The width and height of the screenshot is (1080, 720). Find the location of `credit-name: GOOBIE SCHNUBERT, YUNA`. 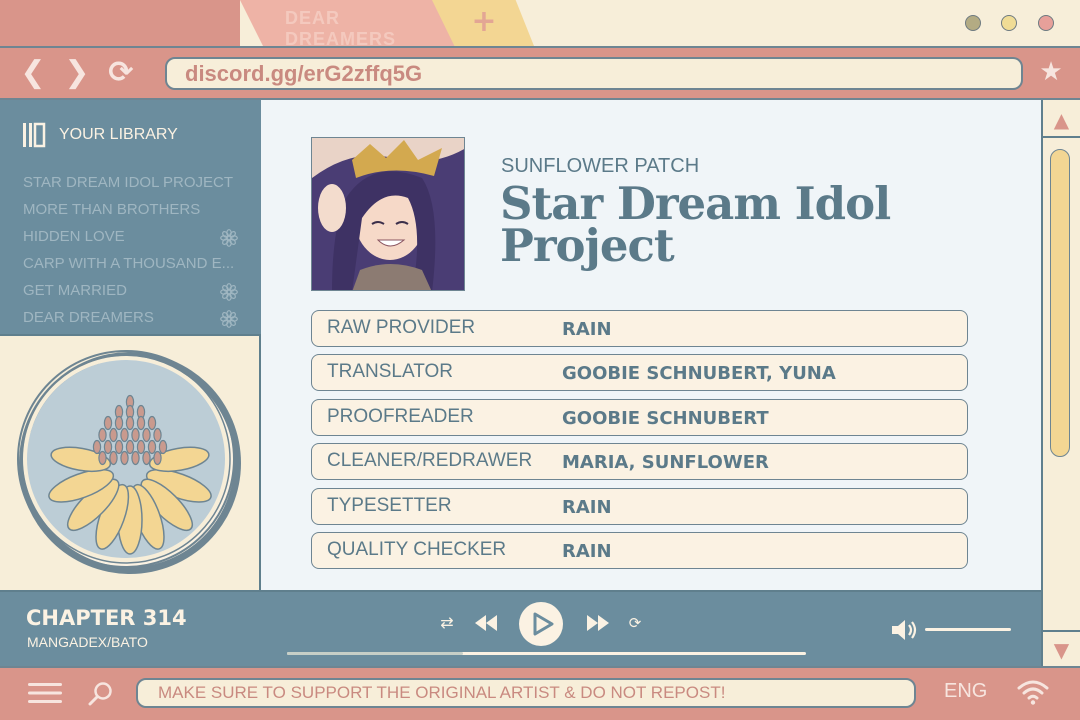

credit-name: GOOBIE SCHNUBERT, YUNA is located at coordinates (699, 374).